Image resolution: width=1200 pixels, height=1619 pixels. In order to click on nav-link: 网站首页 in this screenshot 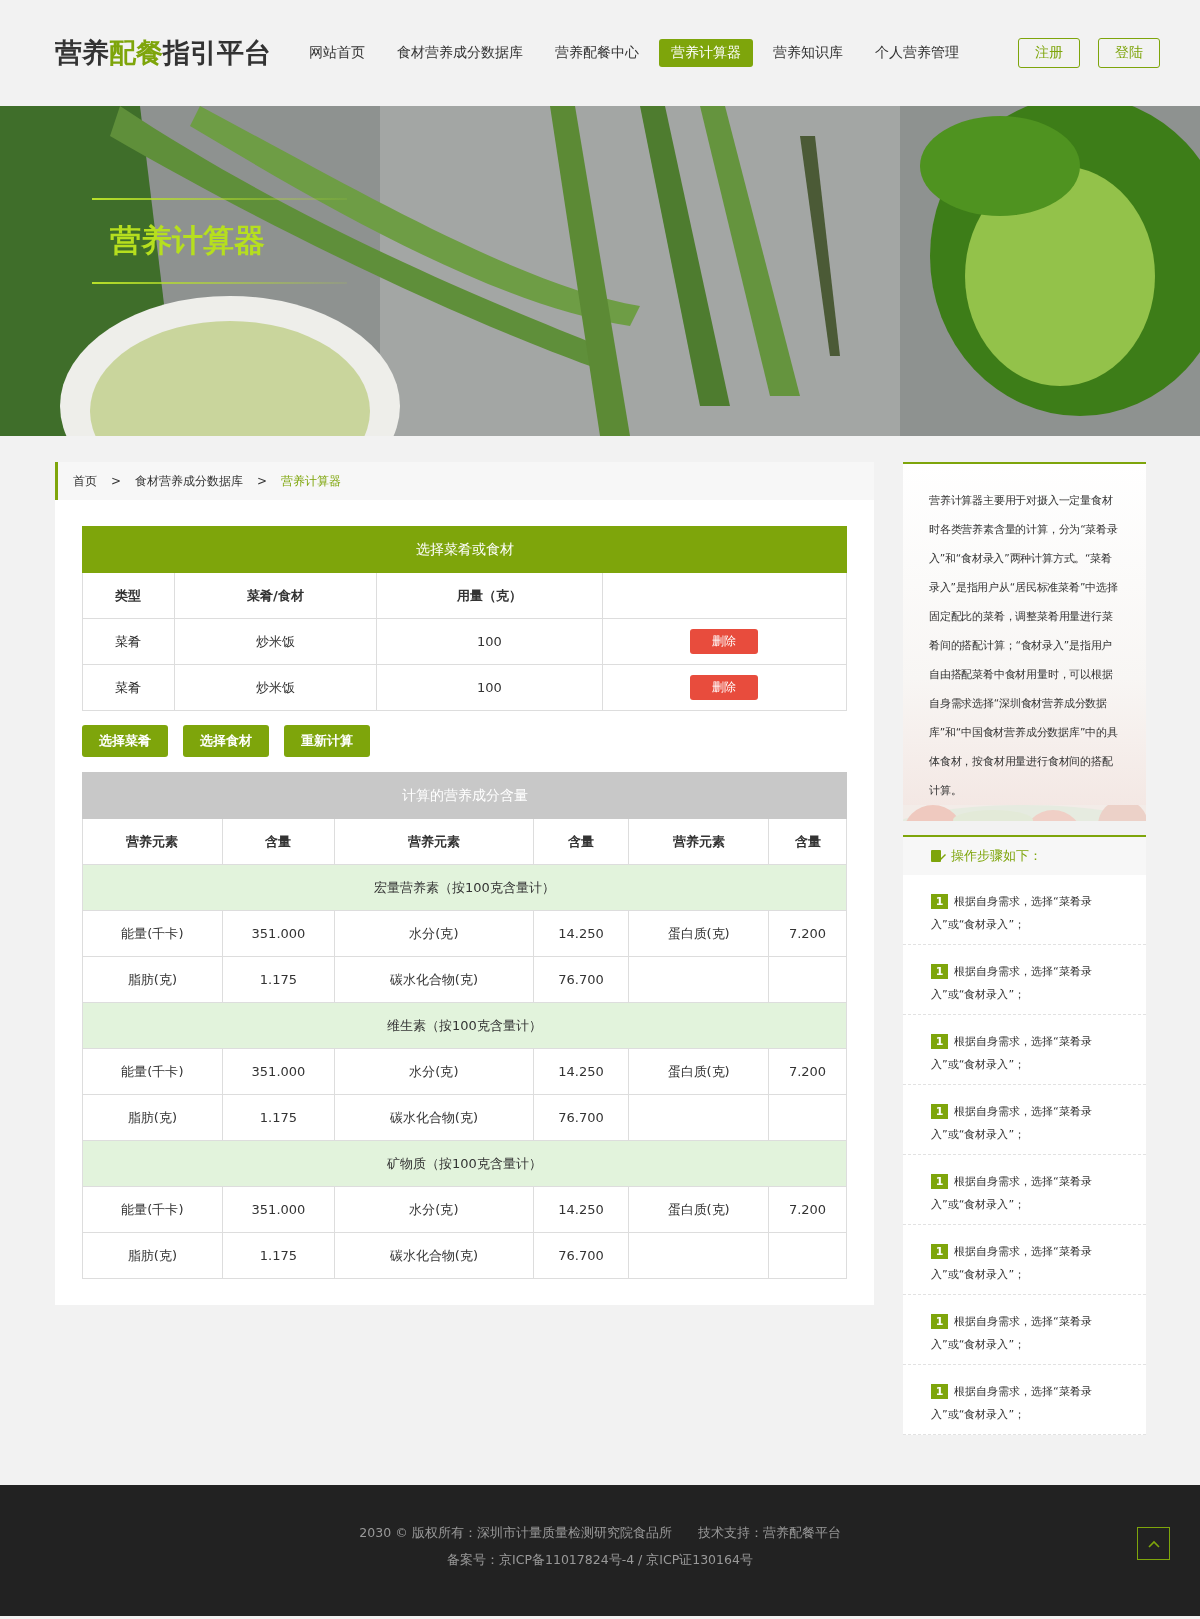, I will do `click(337, 53)`.